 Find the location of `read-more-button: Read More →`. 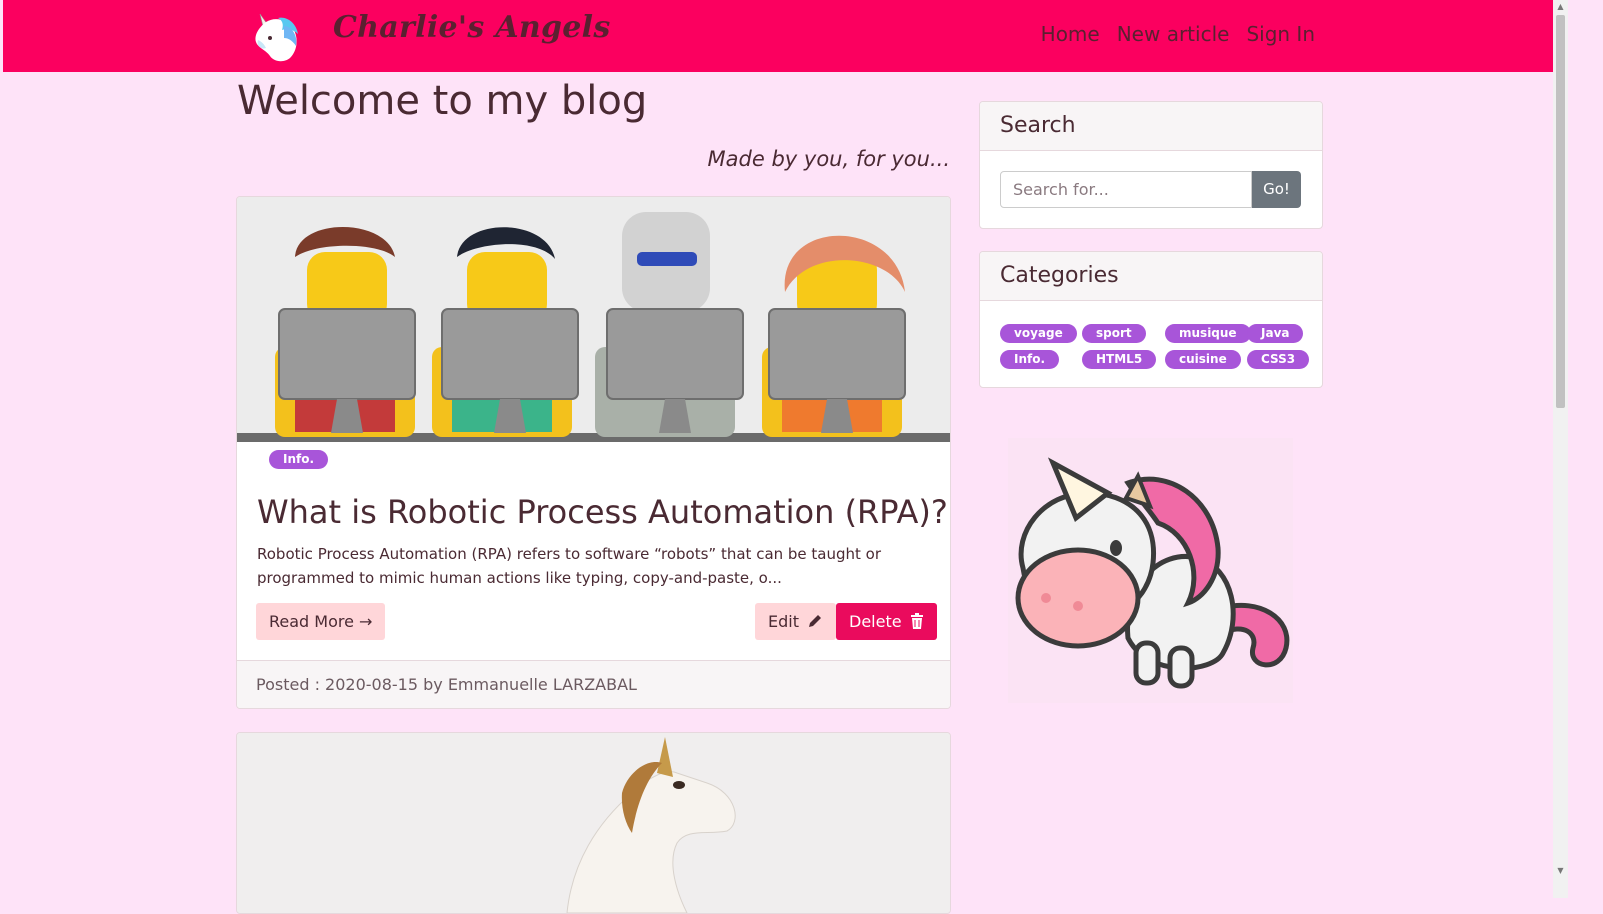

read-more-button: Read More → is located at coordinates (321, 621).